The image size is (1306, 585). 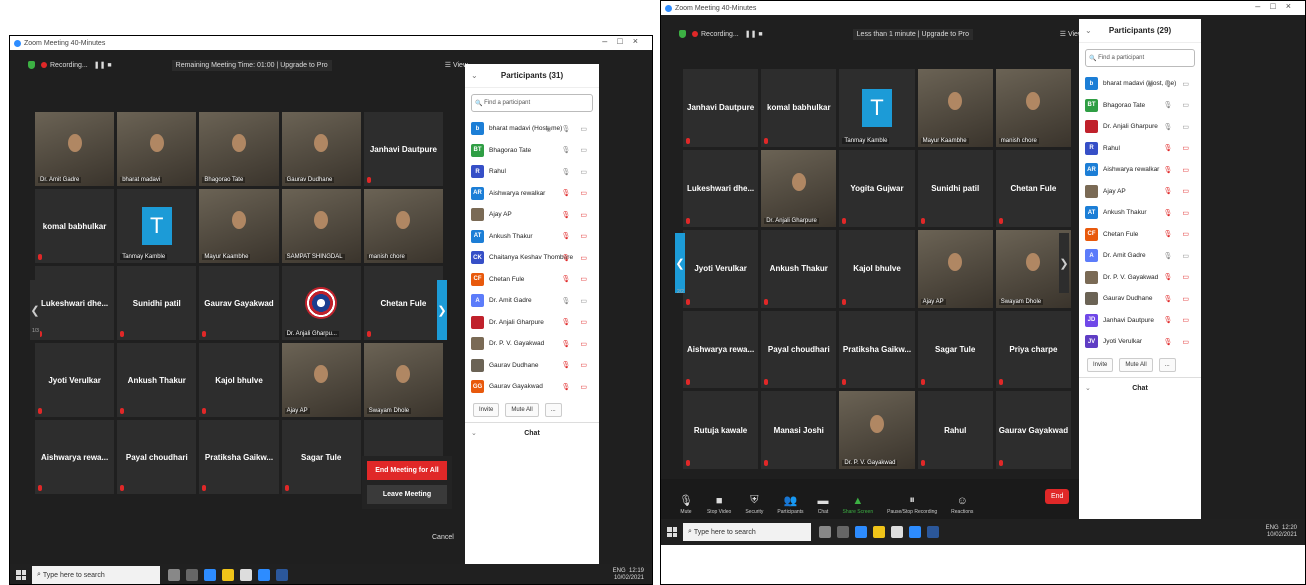 I want to click on leave-meeting-button: Leave Meeting, so click(x=407, y=494).